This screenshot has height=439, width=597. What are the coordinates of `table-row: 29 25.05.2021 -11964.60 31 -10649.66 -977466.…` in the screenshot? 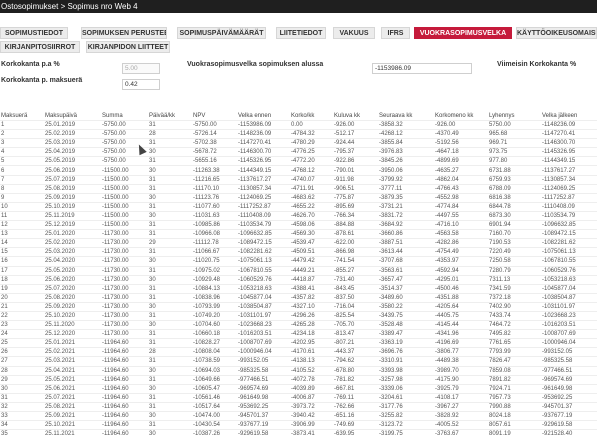 It's located at (298, 379).